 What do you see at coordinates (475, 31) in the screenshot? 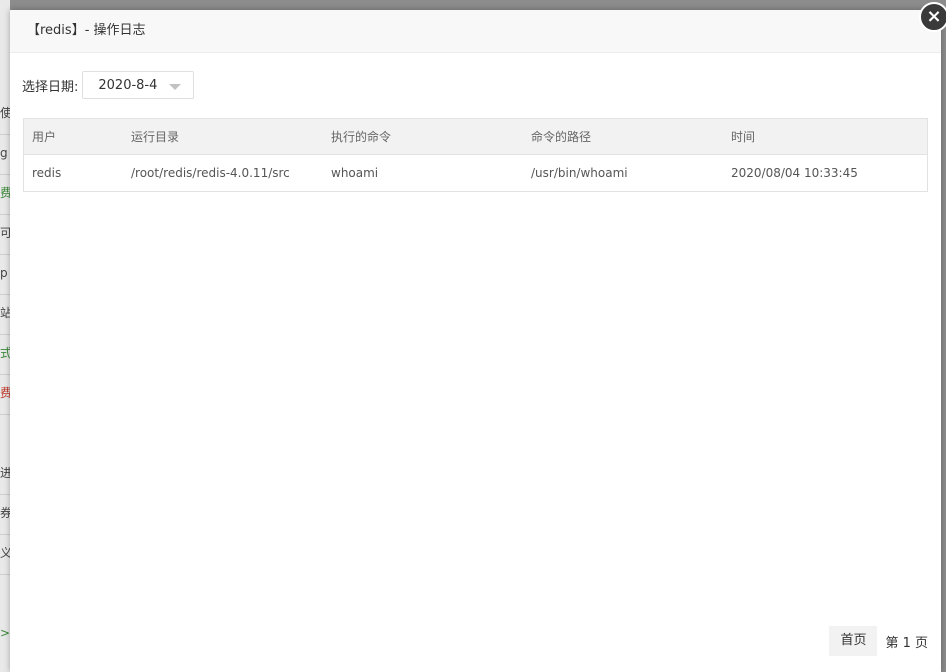
I see `dialog-header: 【redis】- 操作日志` at bounding box center [475, 31].